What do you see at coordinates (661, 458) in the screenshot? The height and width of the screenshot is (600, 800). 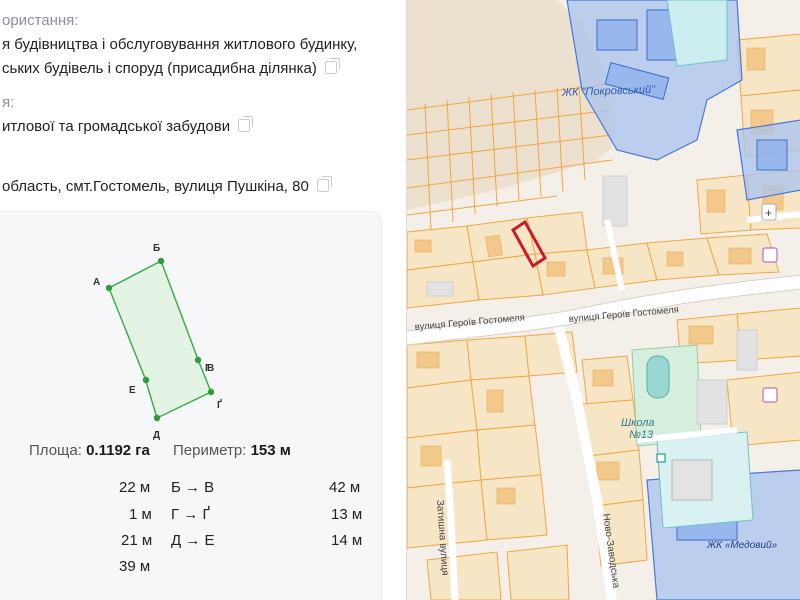 I see `school-marker-icon` at bounding box center [661, 458].